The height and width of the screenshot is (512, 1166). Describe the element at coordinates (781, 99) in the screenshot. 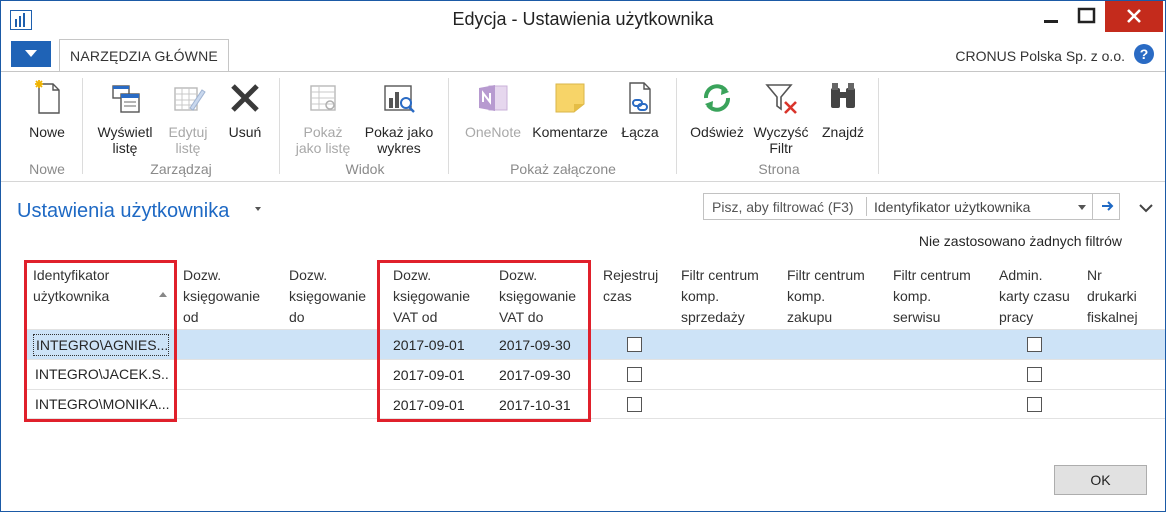

I see `clear-filter-icon` at that location.